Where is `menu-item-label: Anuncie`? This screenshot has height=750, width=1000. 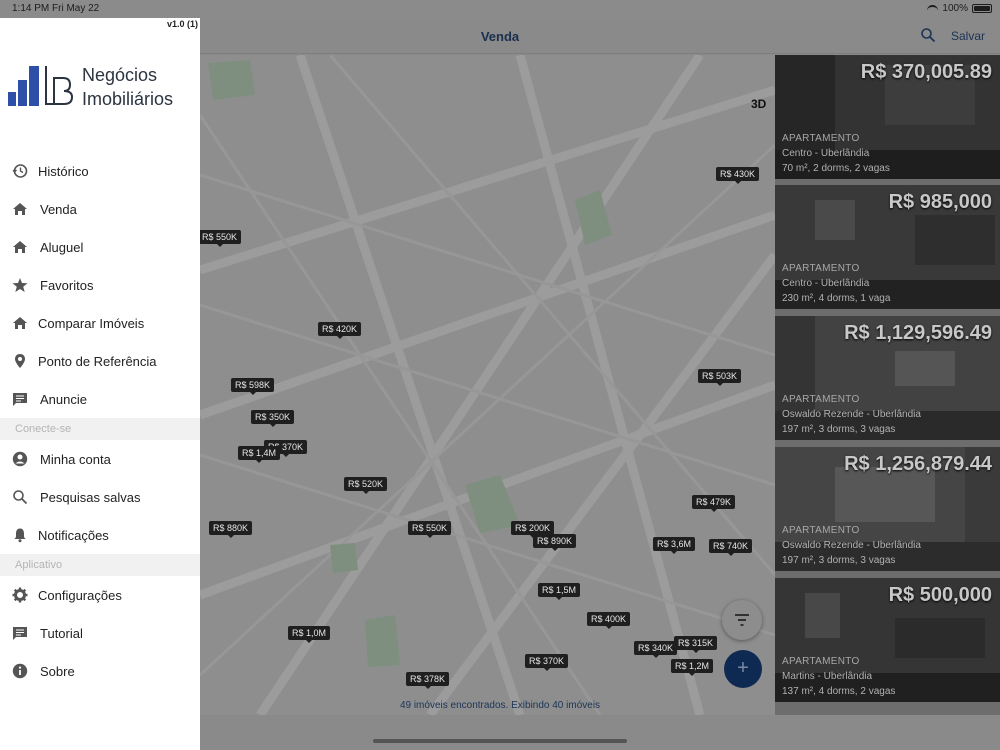 menu-item-label: Anuncie is located at coordinates (63, 399).